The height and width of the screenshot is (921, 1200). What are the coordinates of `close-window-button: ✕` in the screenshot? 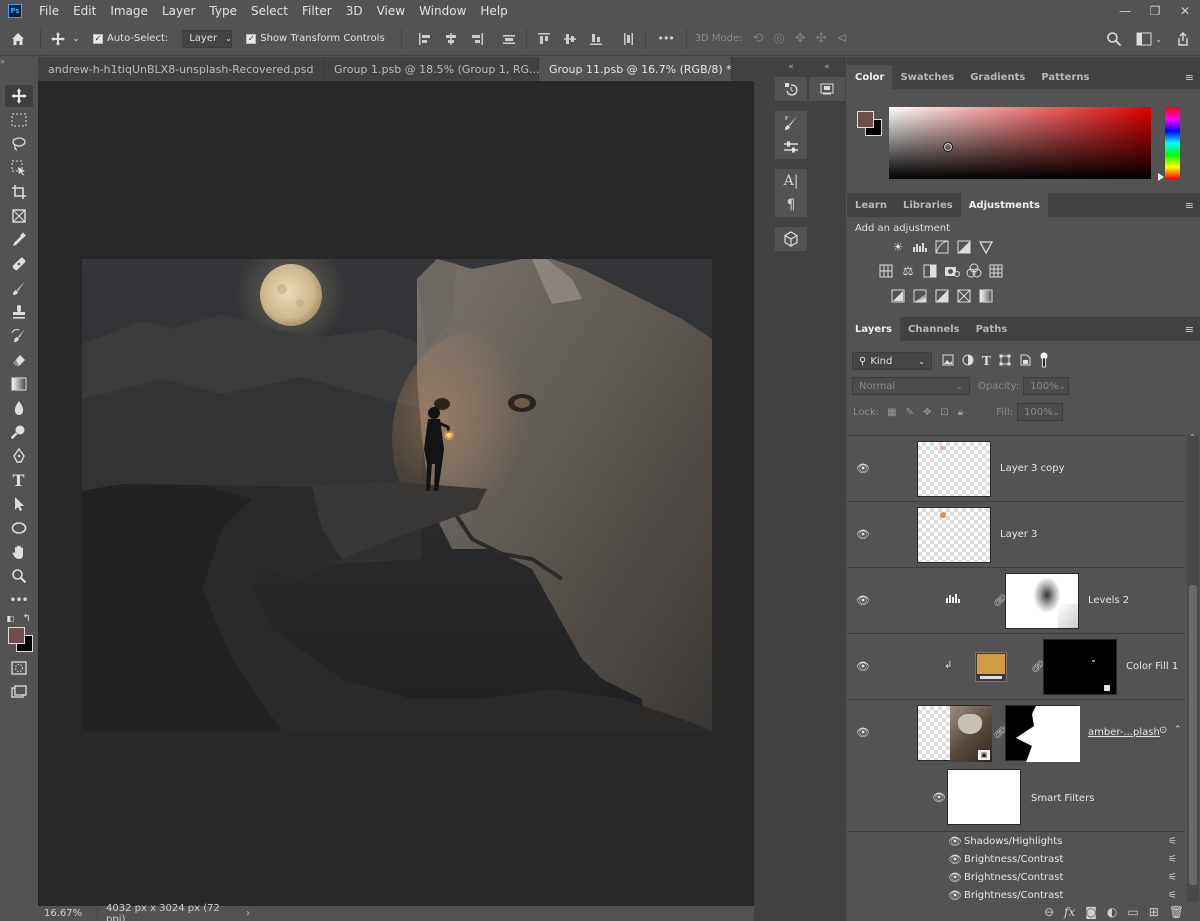 It's located at (1185, 11).